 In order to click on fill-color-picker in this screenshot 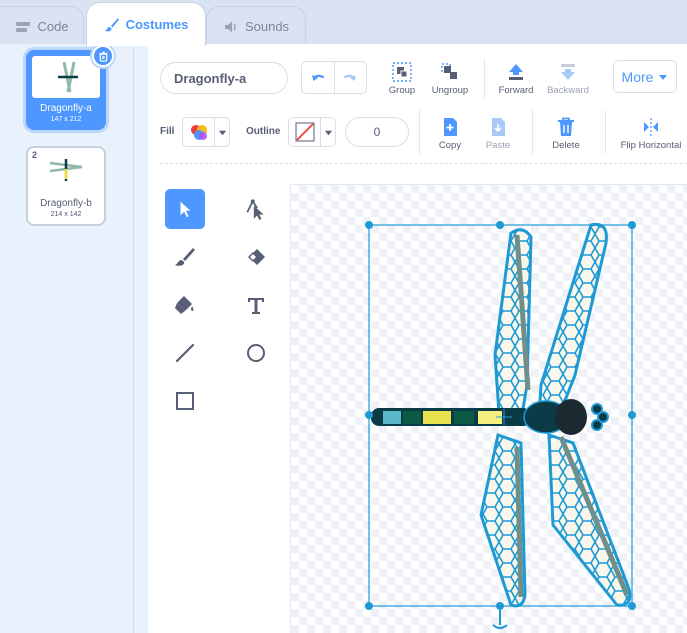, I will do `click(206, 132)`.